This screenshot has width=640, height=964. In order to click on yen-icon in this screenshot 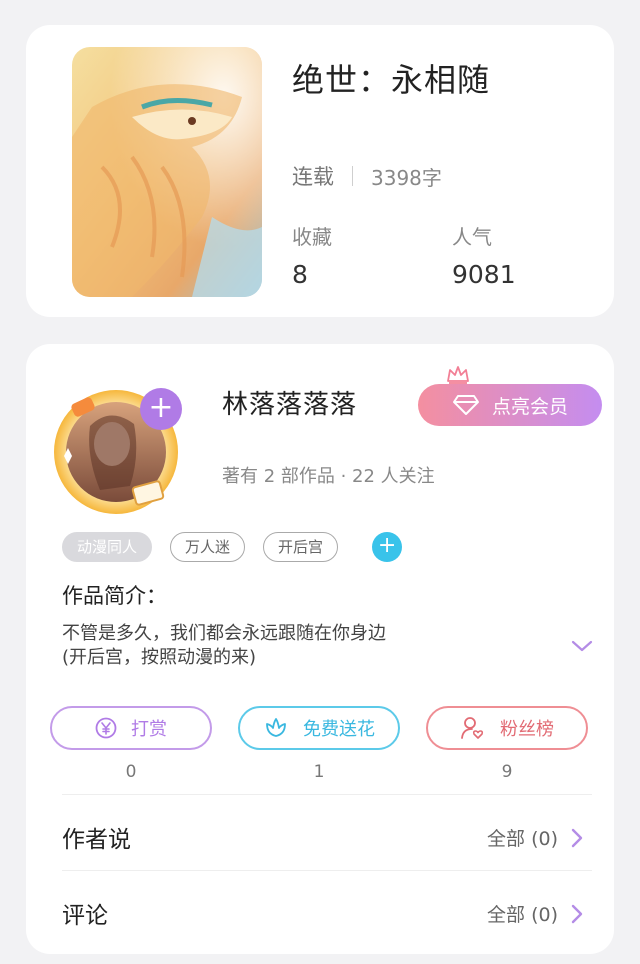, I will do `click(106, 728)`.